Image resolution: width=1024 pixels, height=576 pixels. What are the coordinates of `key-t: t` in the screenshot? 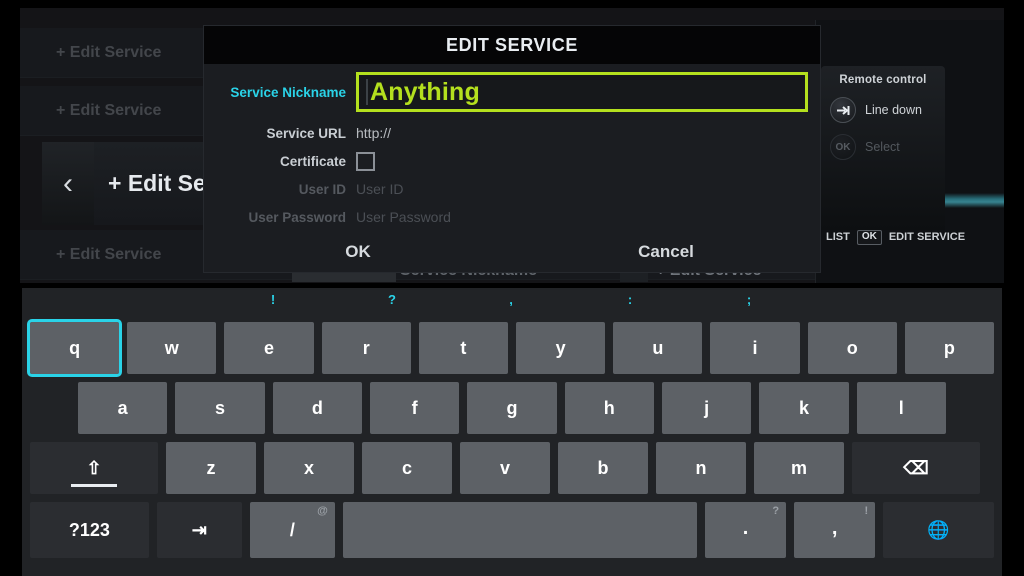 It's located at (463, 348).